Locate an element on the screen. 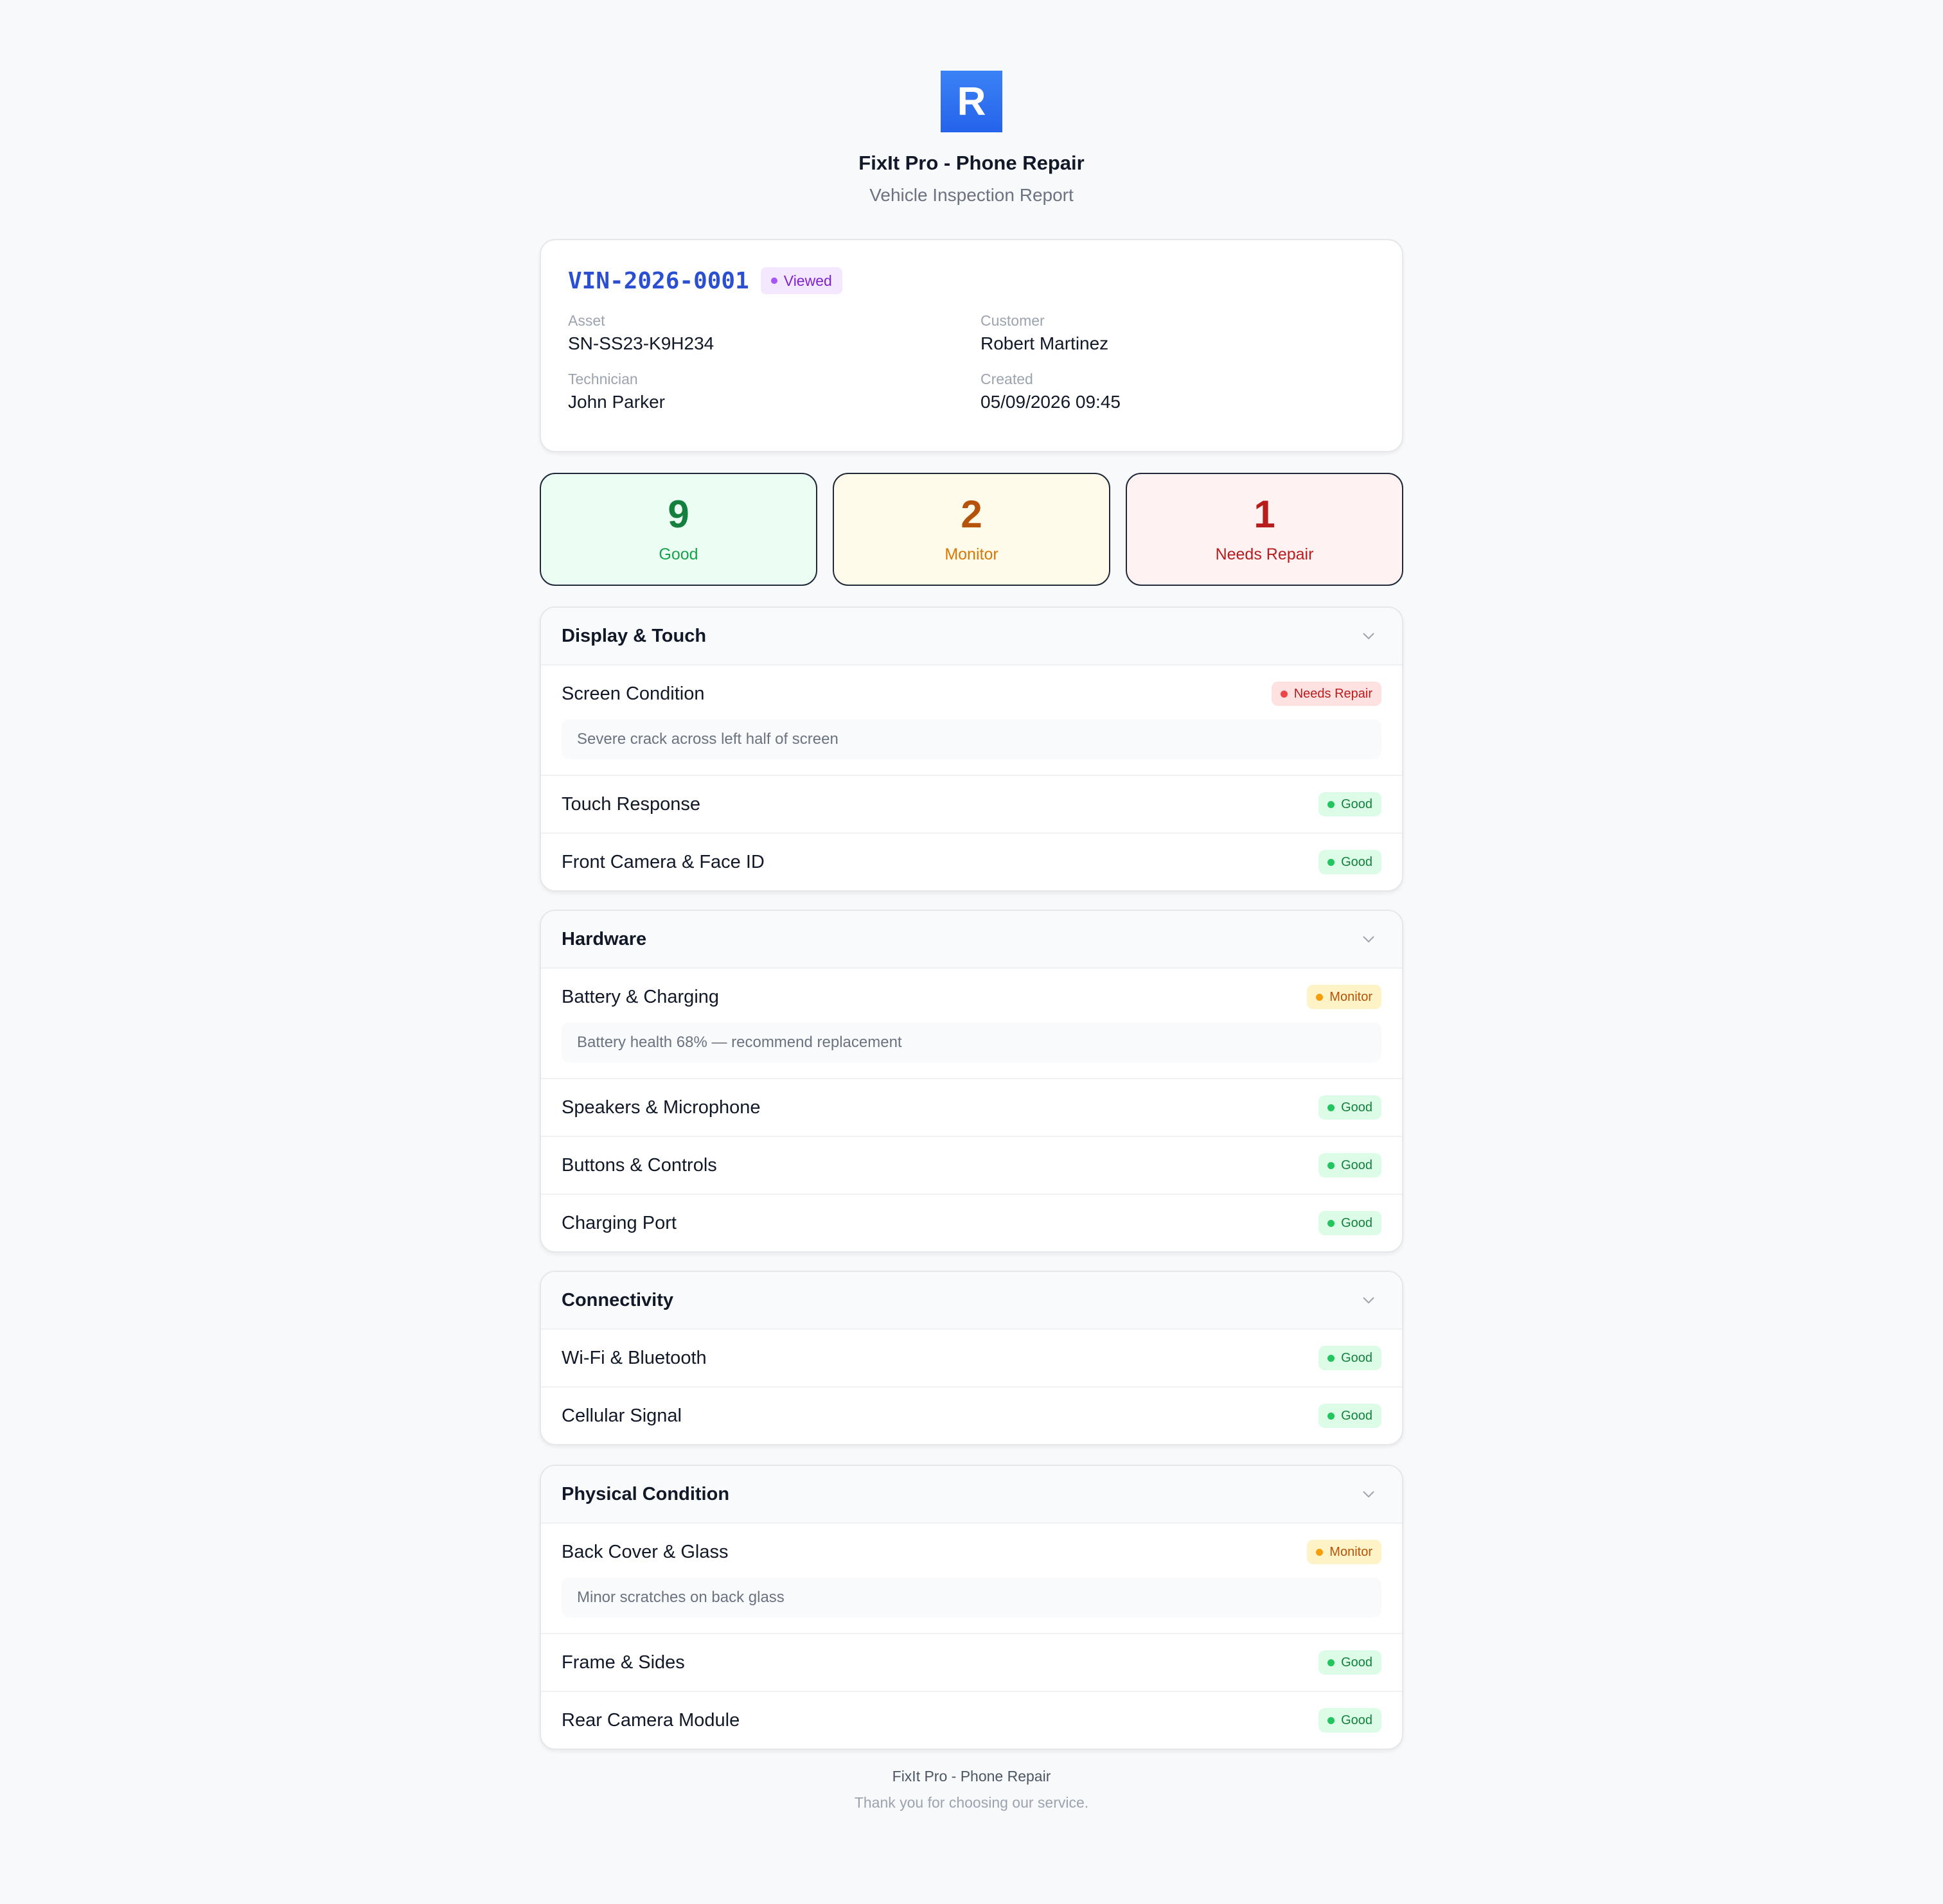 This screenshot has height=1904, width=1943. inspection-item: Cellular Signal Good is located at coordinates (971, 1415).